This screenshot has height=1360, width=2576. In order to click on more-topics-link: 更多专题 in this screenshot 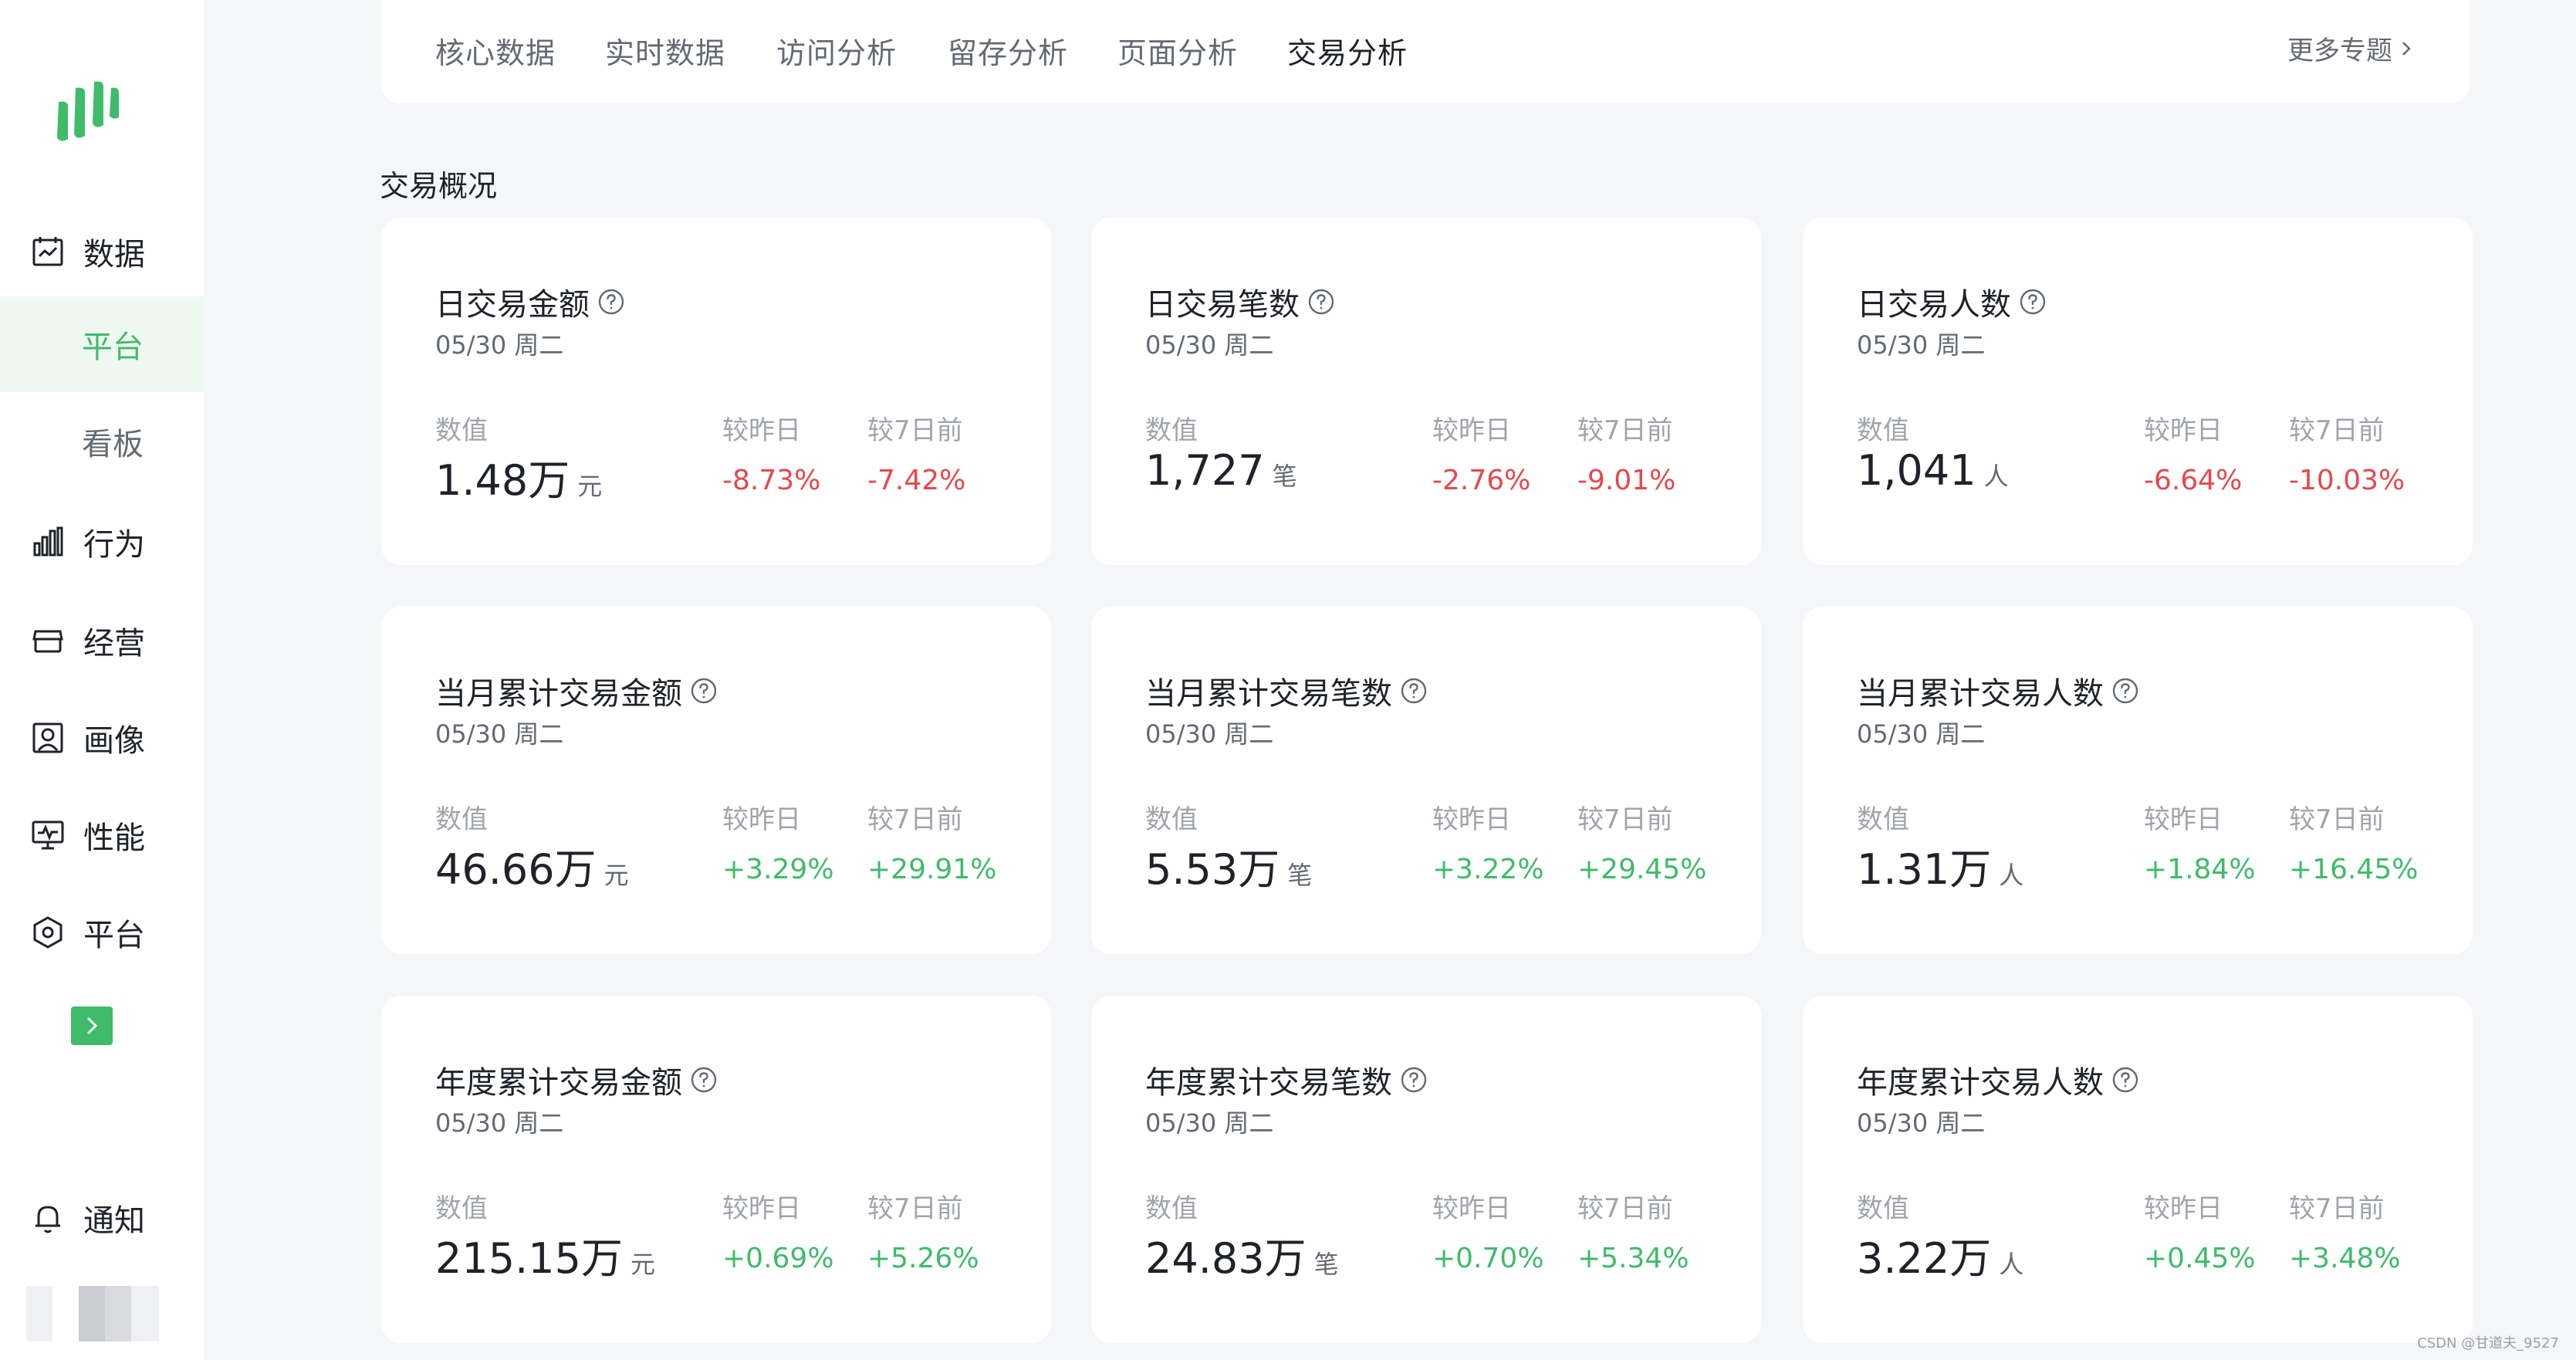, I will do `click(2349, 48)`.